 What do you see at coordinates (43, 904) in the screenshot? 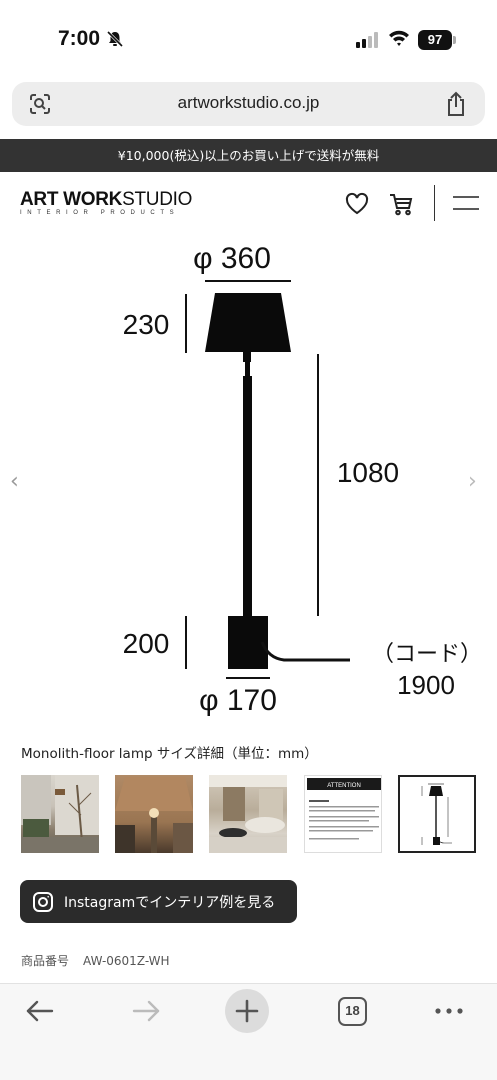
I see `instagram-icon` at bounding box center [43, 904].